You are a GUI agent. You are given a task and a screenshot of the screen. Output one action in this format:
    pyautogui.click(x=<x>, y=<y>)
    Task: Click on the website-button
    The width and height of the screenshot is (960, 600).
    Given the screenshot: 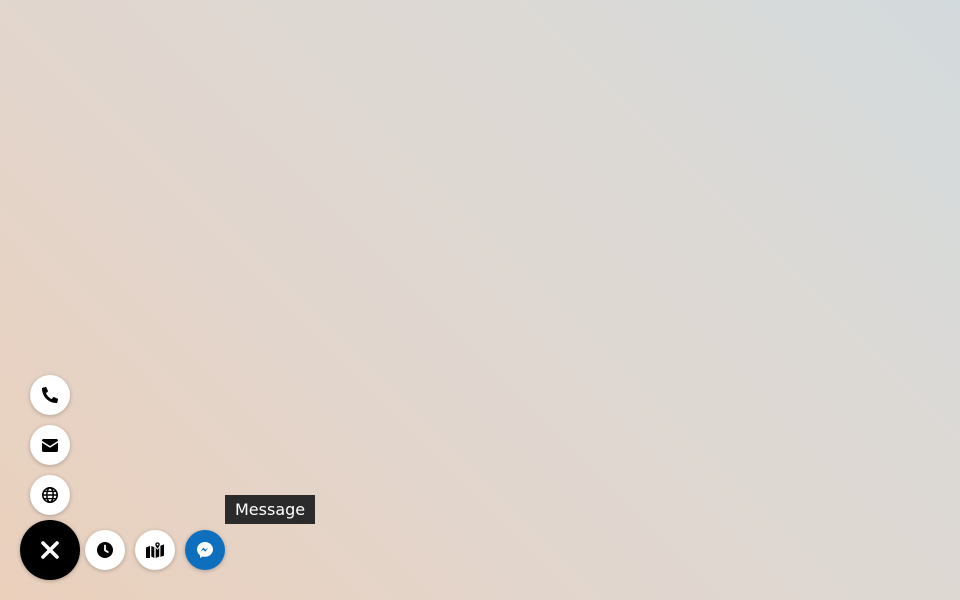 What is the action you would take?
    pyautogui.click(x=50, y=495)
    